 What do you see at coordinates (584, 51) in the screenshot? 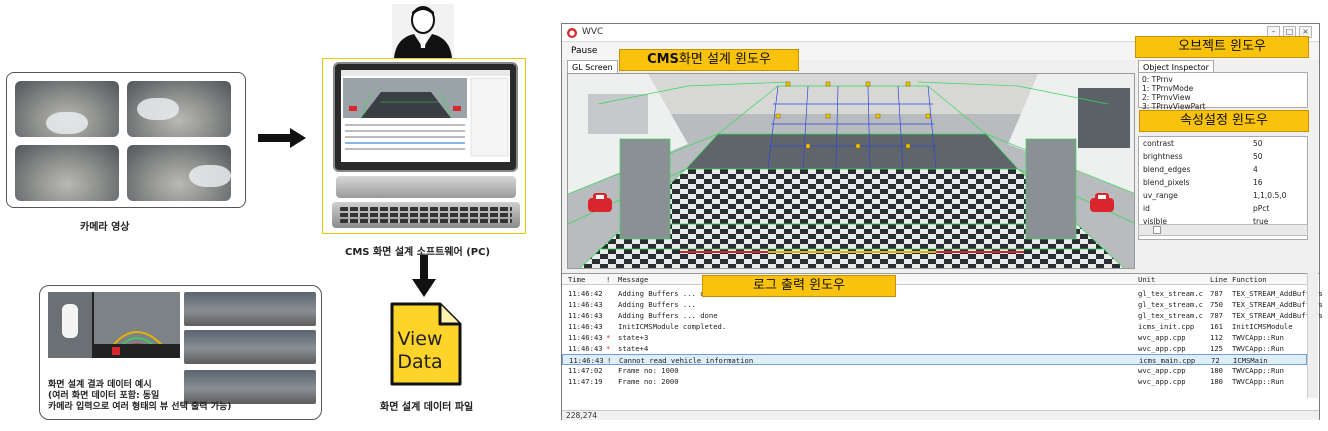
I see `pause-button: Pause` at bounding box center [584, 51].